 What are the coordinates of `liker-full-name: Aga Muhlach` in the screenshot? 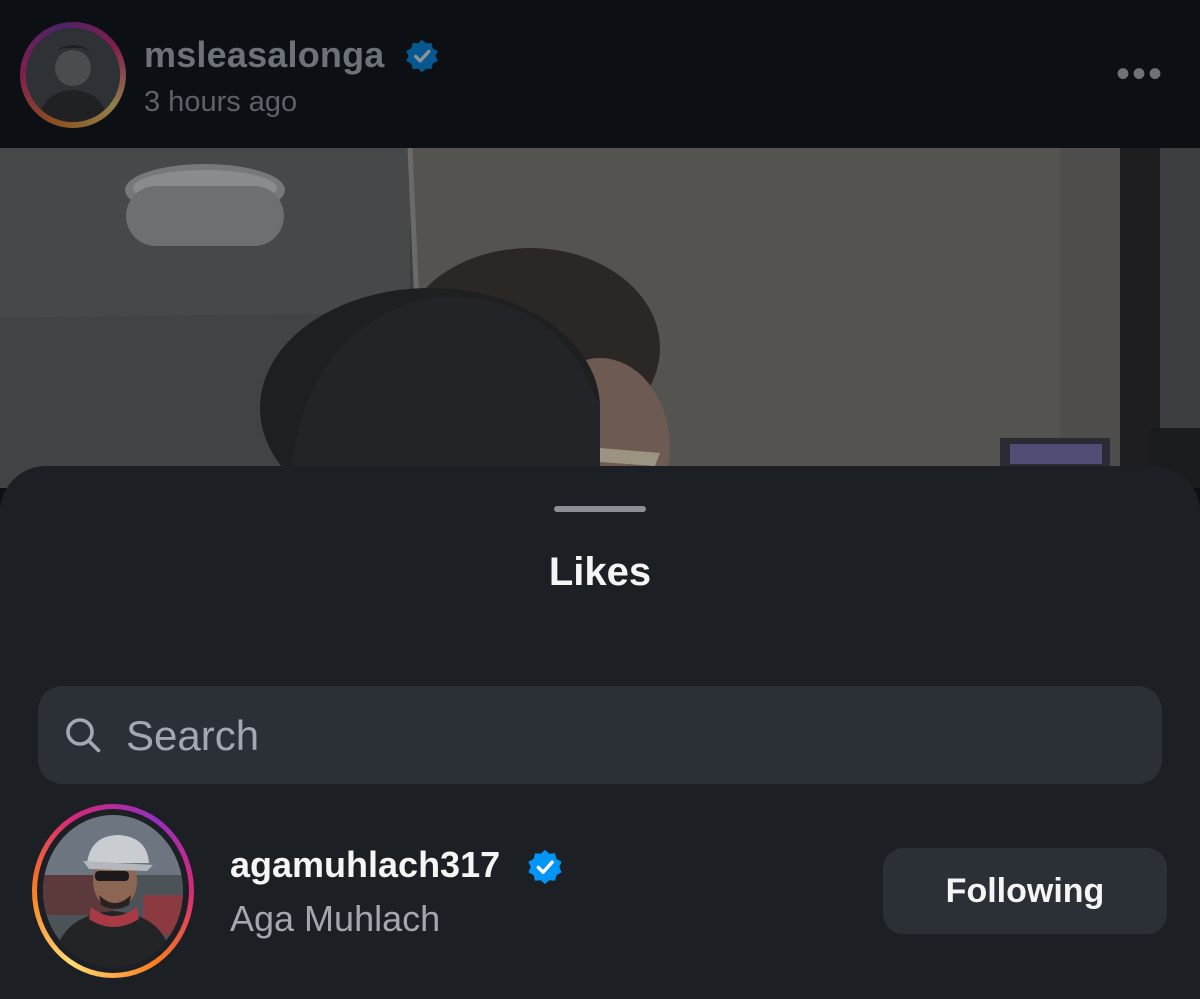 It's located at (335, 918).